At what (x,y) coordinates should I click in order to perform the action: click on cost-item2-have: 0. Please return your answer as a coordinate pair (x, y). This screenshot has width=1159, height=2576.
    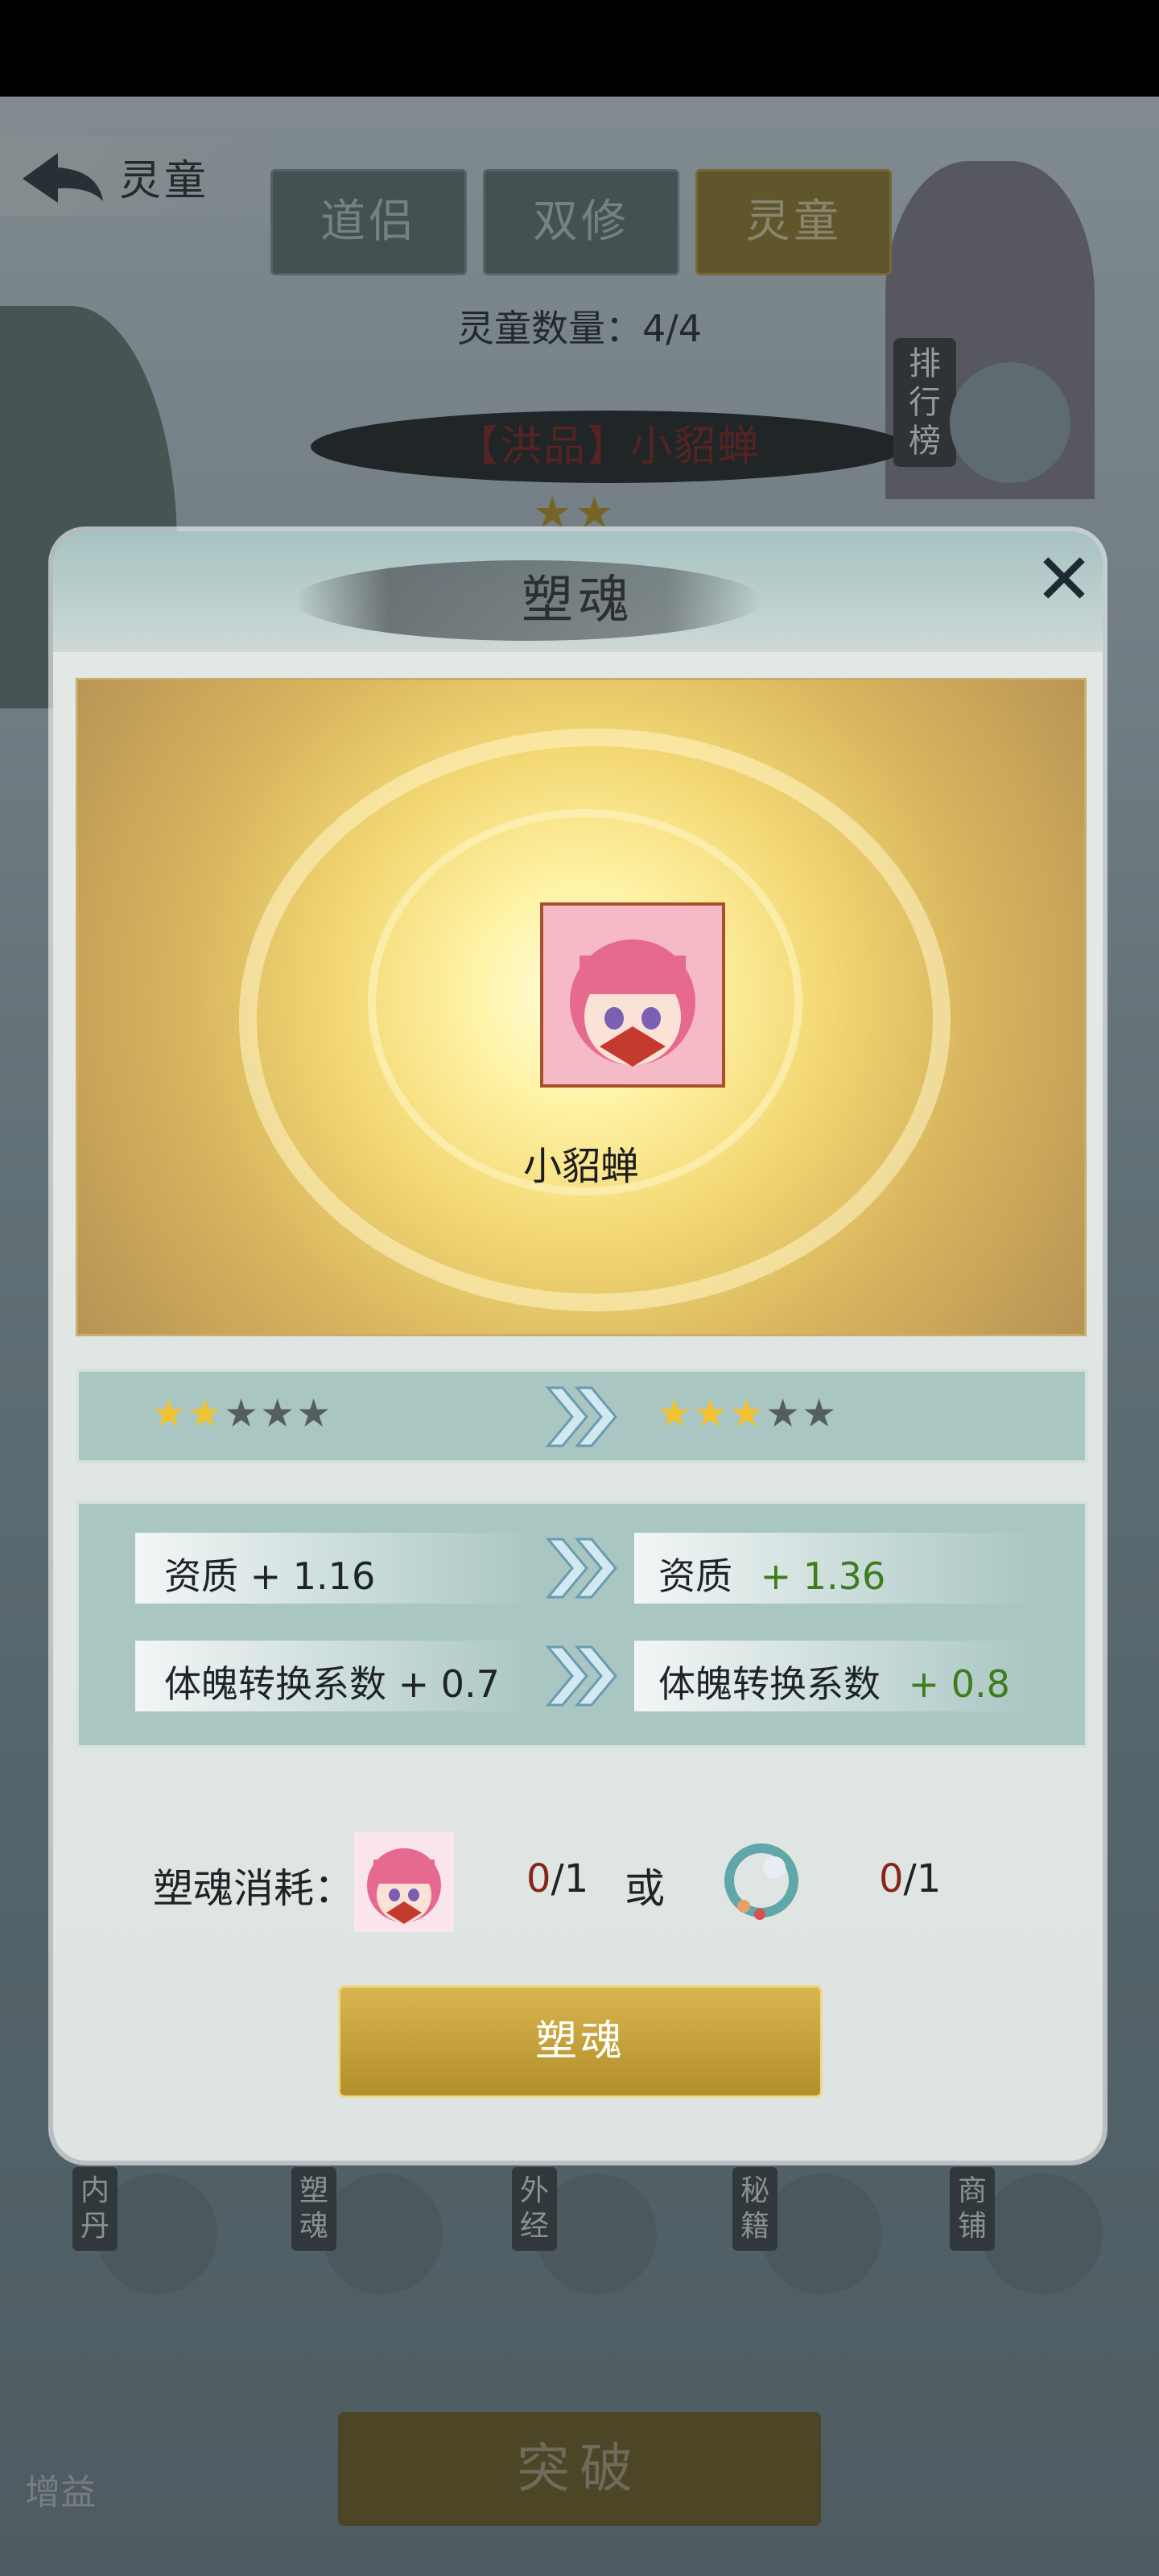
    Looking at the image, I should click on (891, 1878).